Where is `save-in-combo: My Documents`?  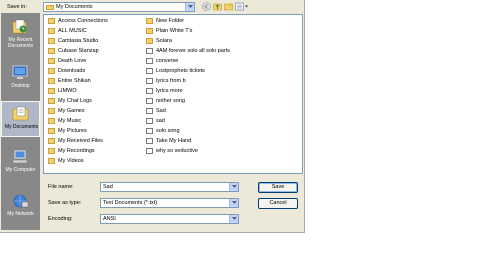 save-in-combo: My Documents is located at coordinates (119, 7).